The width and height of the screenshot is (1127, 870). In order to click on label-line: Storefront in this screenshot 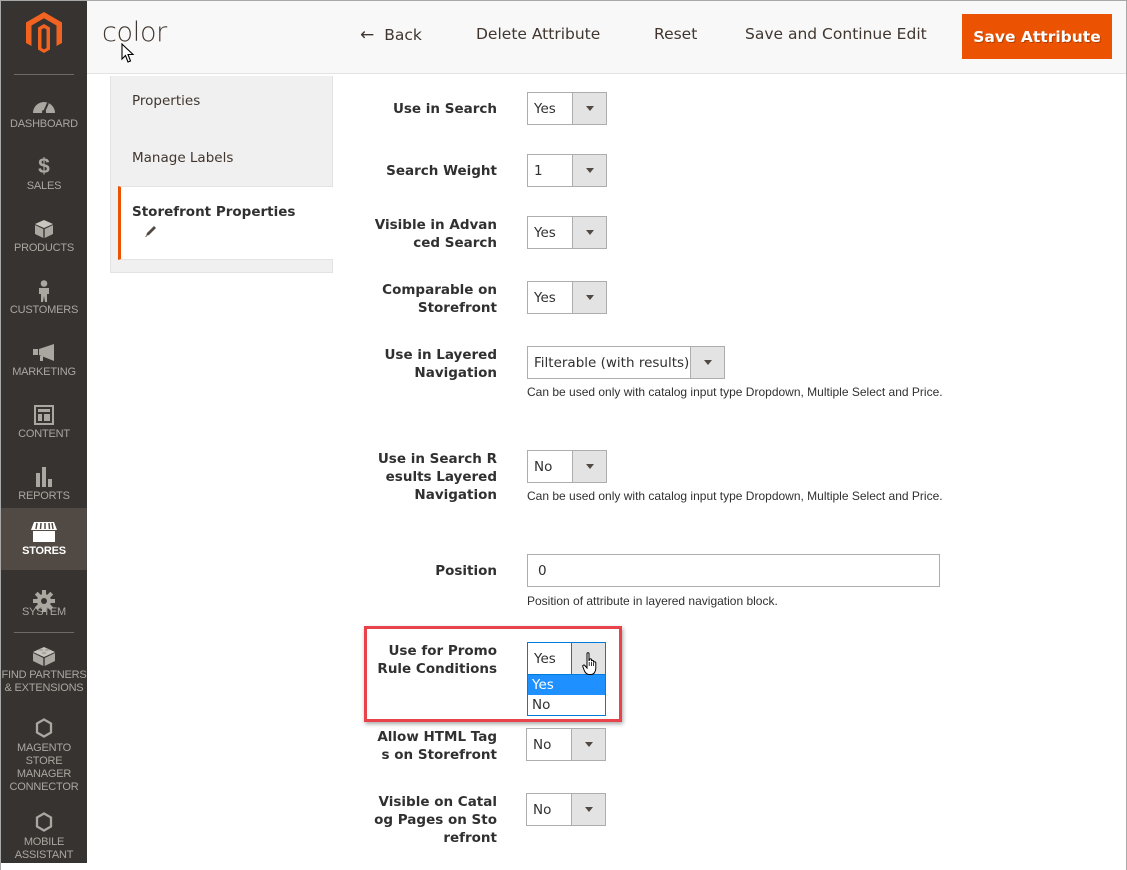, I will do `click(457, 308)`.